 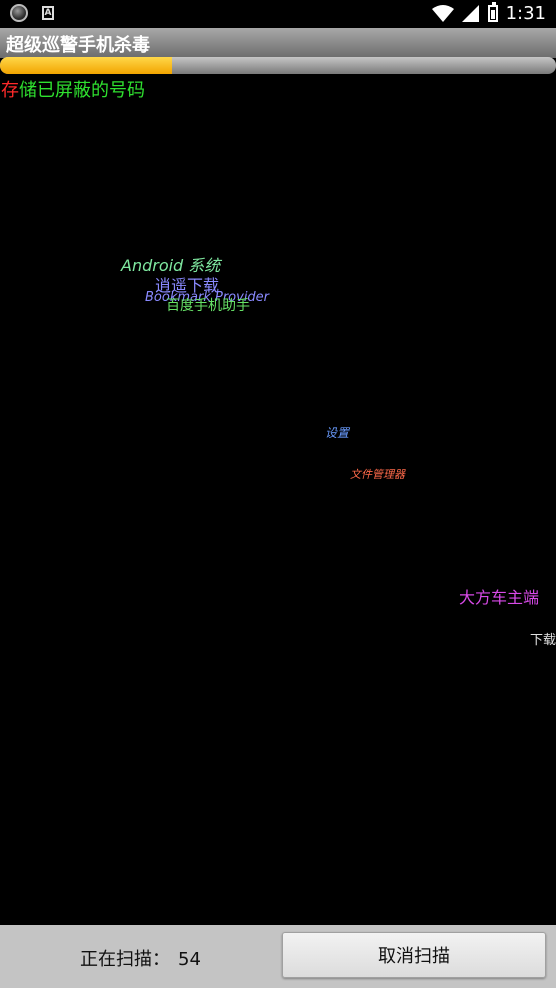 What do you see at coordinates (499, 597) in the screenshot?
I see `floating-app-dafang: 大方车主端` at bounding box center [499, 597].